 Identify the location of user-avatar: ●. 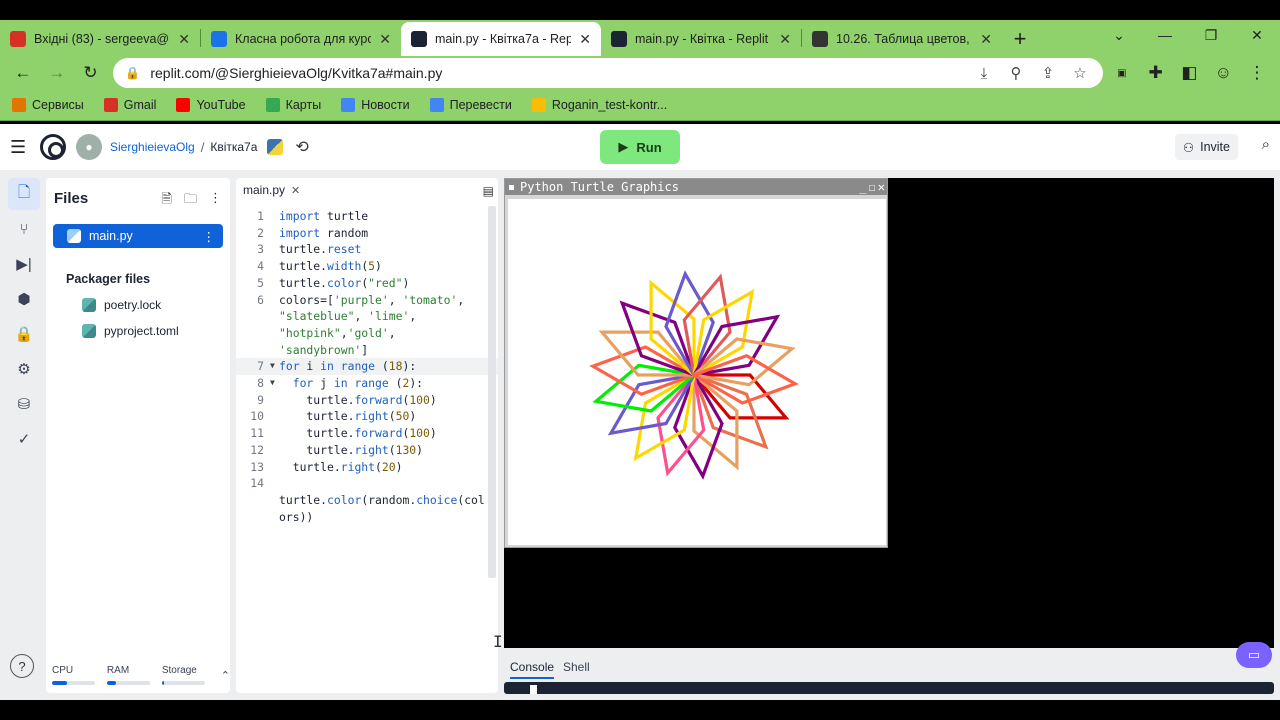
(89, 147).